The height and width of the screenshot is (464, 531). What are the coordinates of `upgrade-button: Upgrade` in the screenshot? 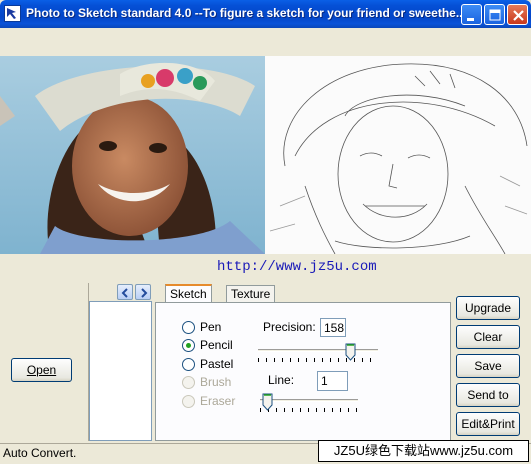 It's located at (488, 308).